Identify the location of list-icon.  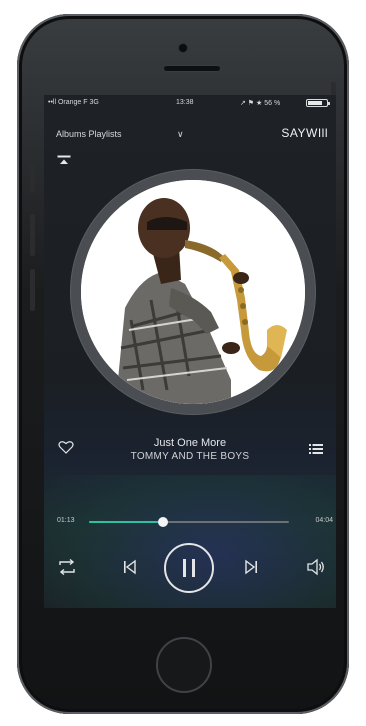
(316, 448).